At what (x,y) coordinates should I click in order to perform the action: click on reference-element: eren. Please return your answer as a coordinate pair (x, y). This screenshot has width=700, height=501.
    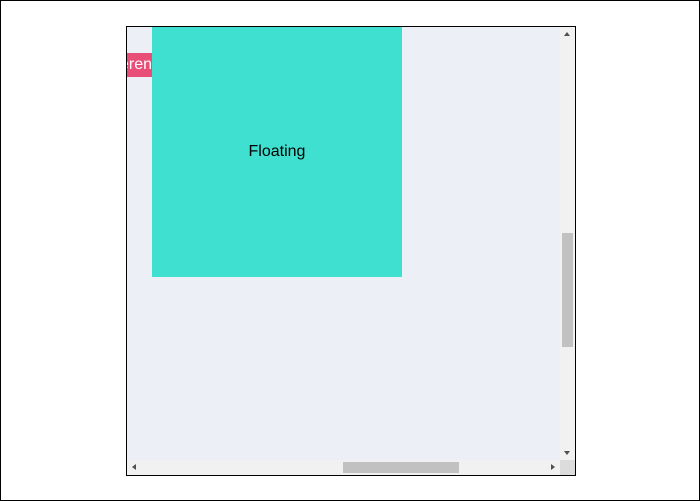
    Looking at the image, I should click on (139, 65).